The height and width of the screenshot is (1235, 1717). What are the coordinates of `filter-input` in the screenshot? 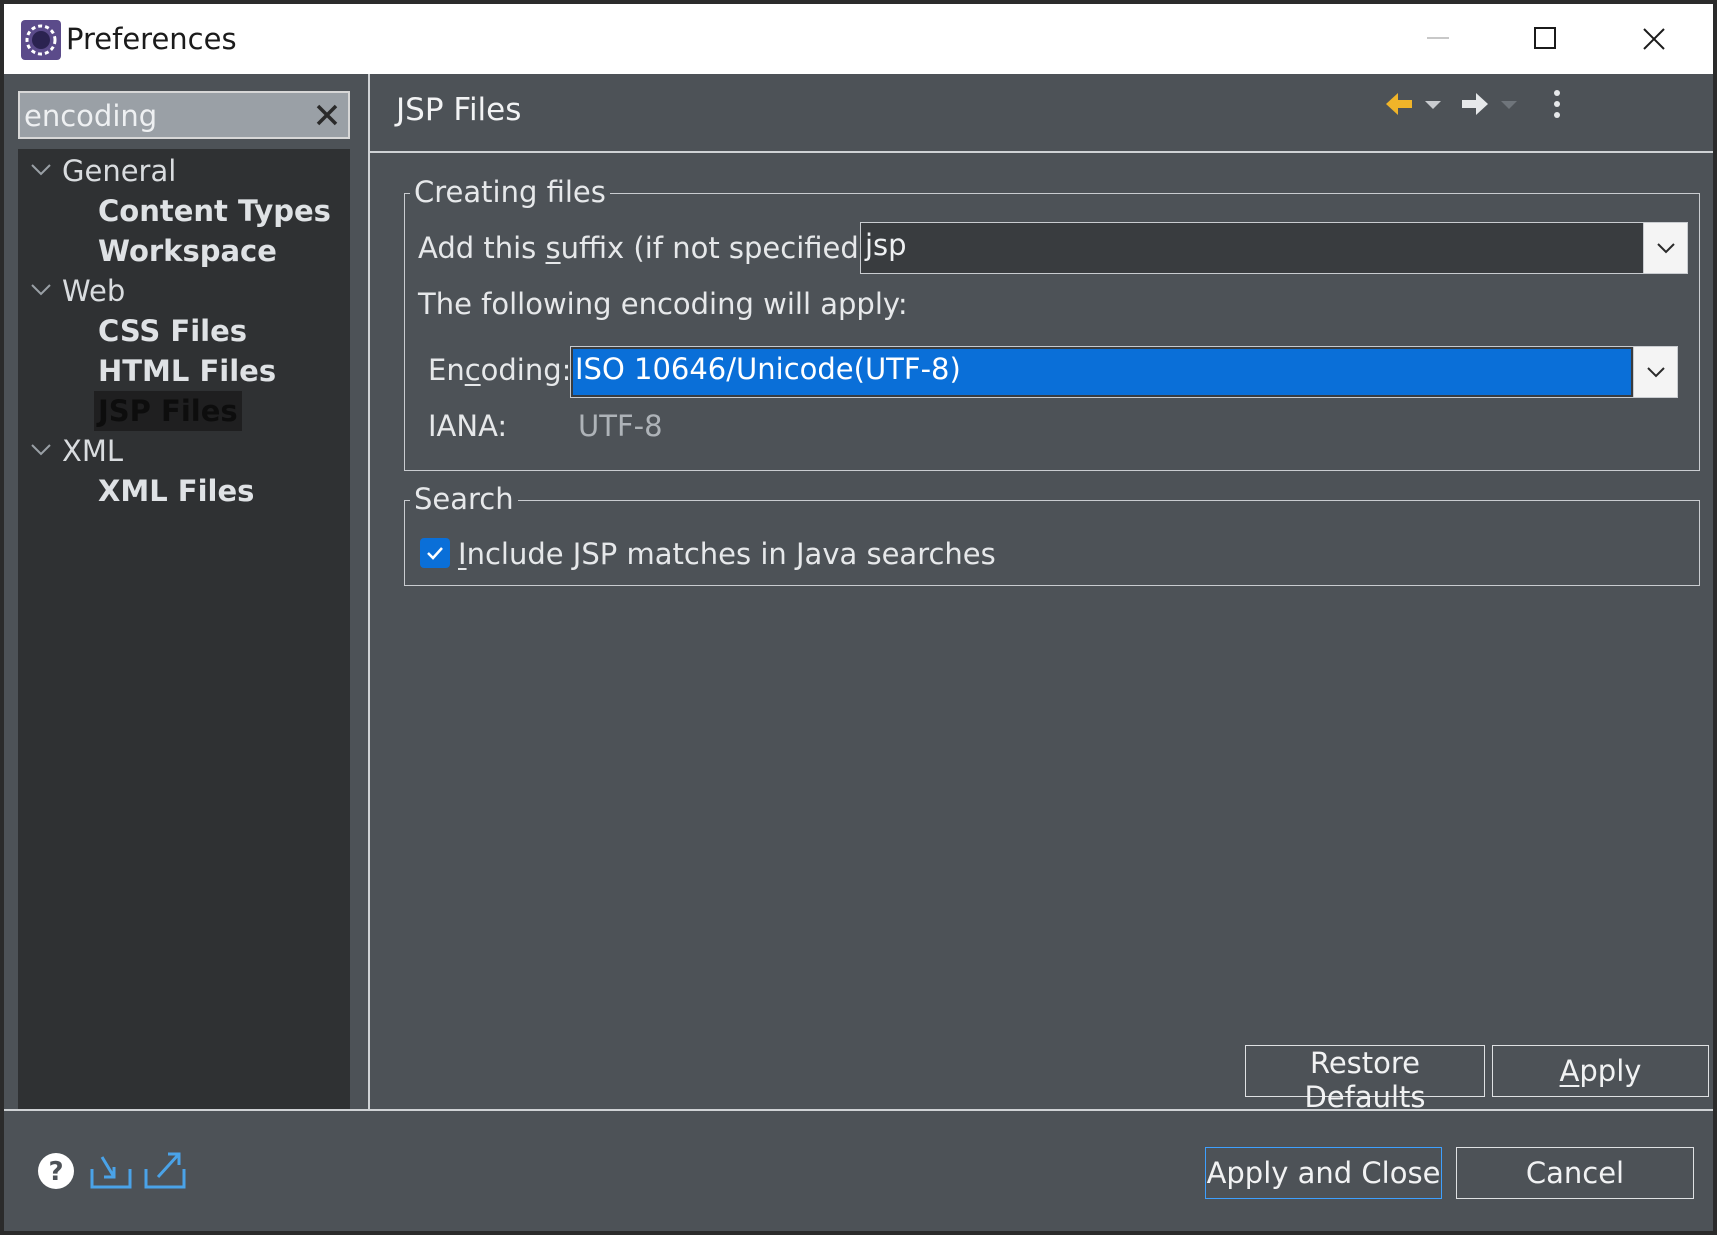 It's located at (164, 116).